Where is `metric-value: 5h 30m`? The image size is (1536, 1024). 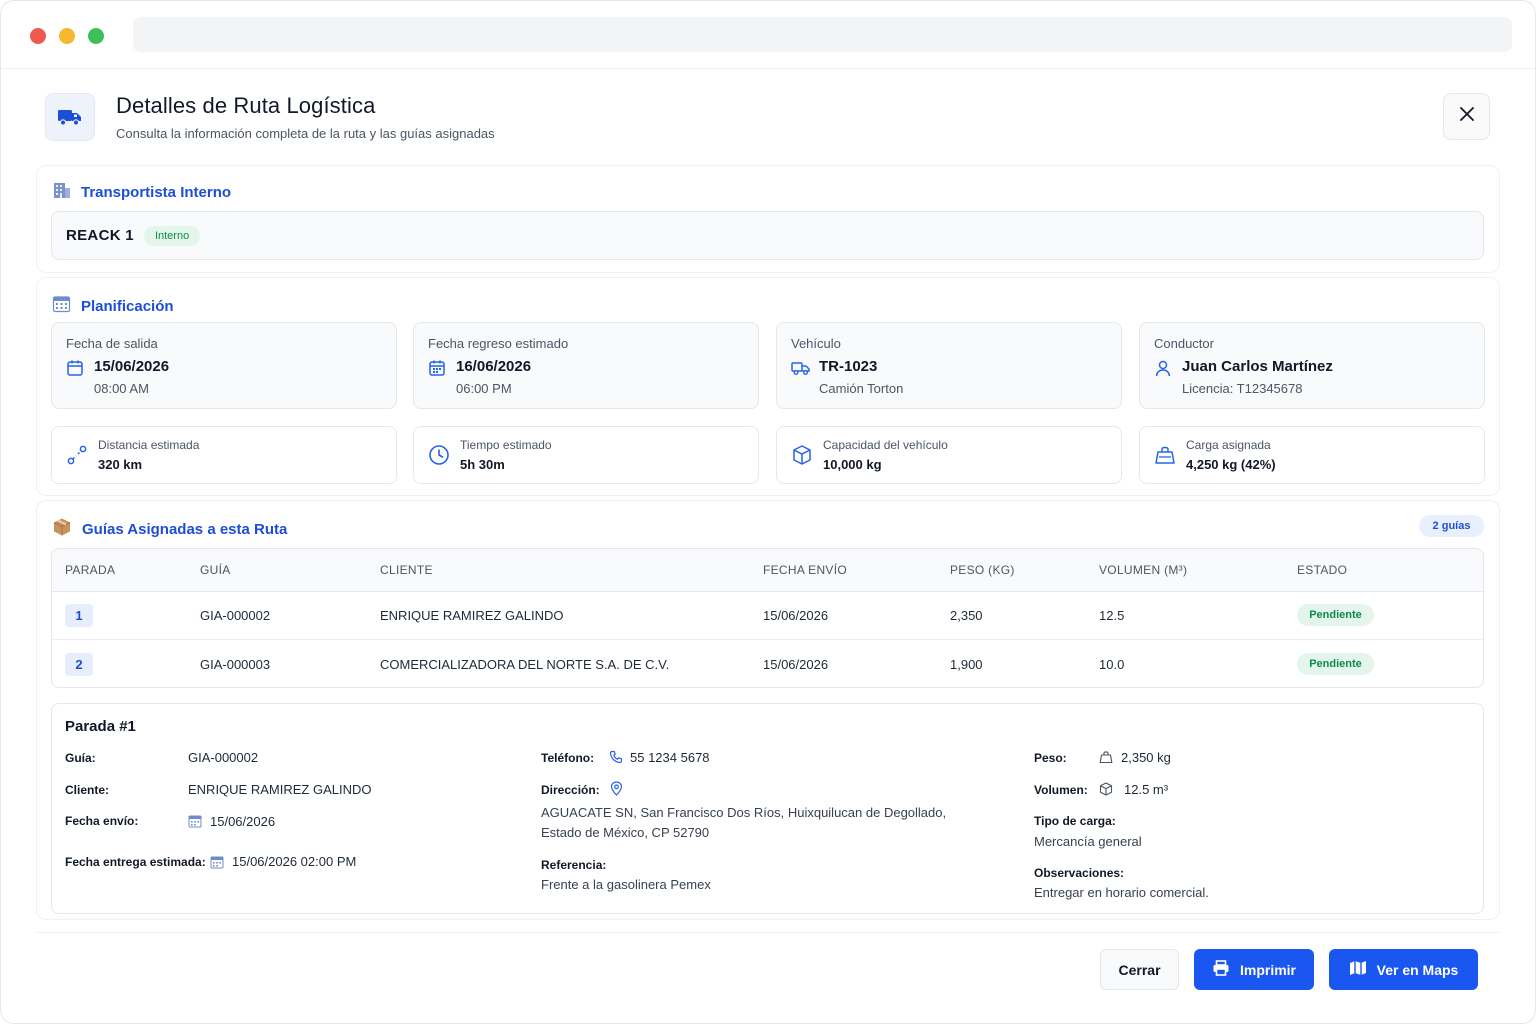 metric-value: 5h 30m is located at coordinates (482, 464).